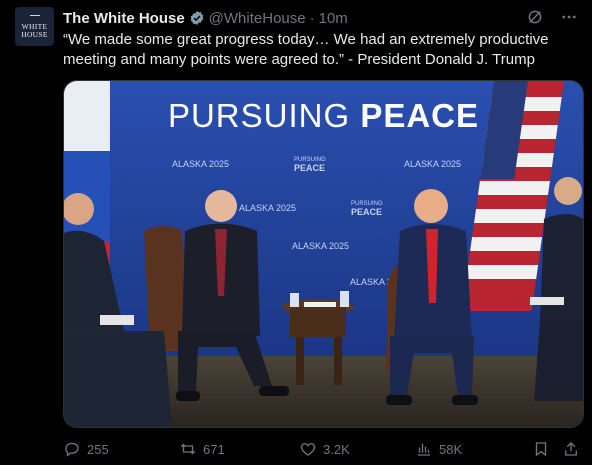 The height and width of the screenshot is (465, 592). What do you see at coordinates (188, 449) in the screenshot?
I see `repost-icon` at bounding box center [188, 449].